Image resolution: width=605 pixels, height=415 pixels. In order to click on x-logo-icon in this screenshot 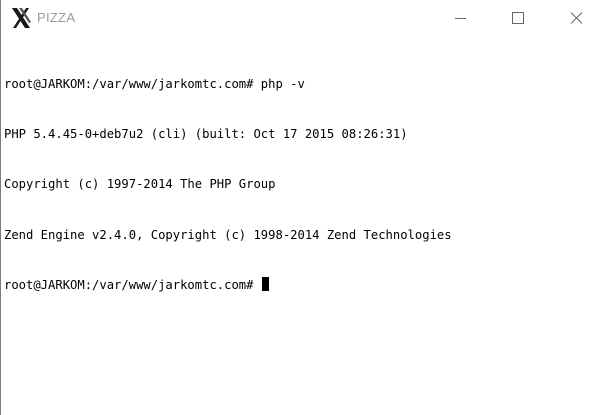, I will do `click(21, 18)`.